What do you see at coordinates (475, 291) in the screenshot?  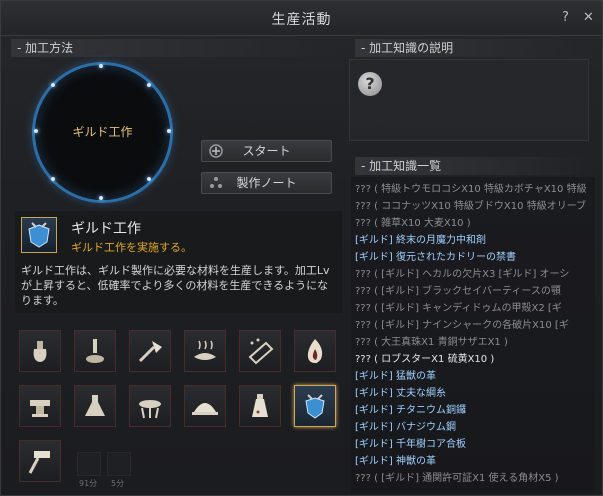 I see `knowledge-list-item: ??? ( [ギルド] ブラックセイバーティースの顎` at bounding box center [475, 291].